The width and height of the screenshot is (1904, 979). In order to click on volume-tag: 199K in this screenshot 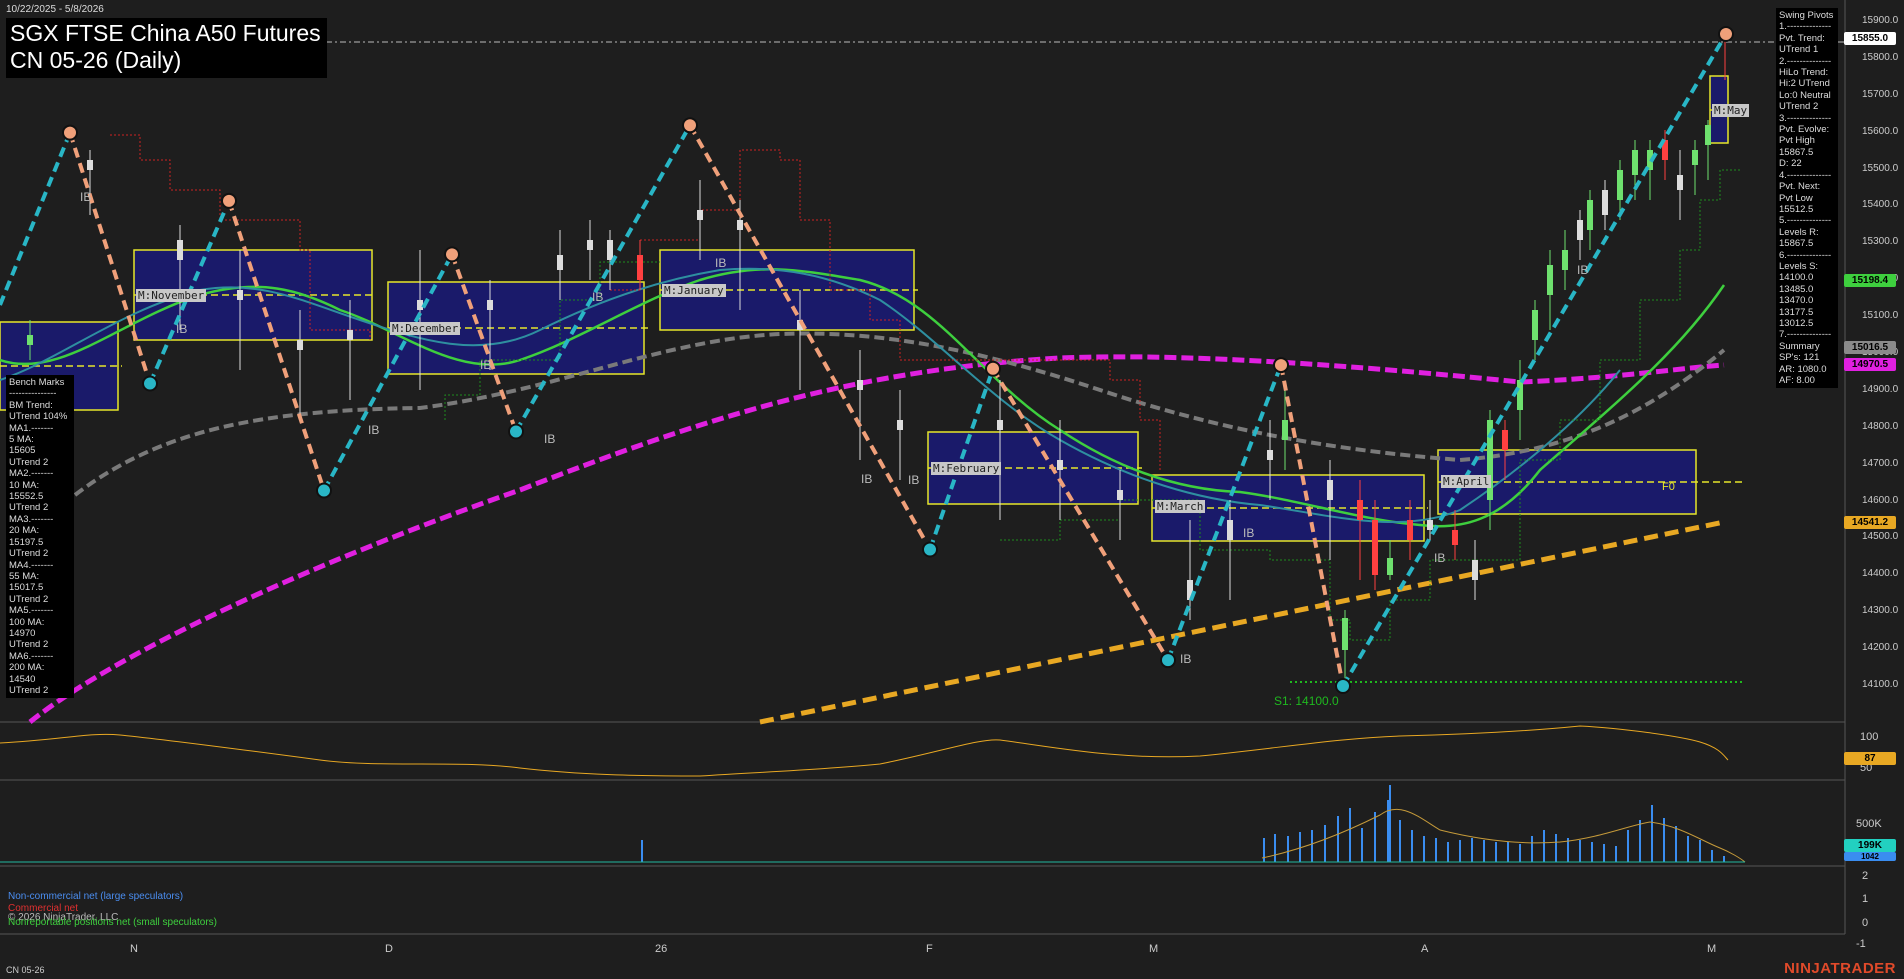, I will do `click(1870, 845)`.